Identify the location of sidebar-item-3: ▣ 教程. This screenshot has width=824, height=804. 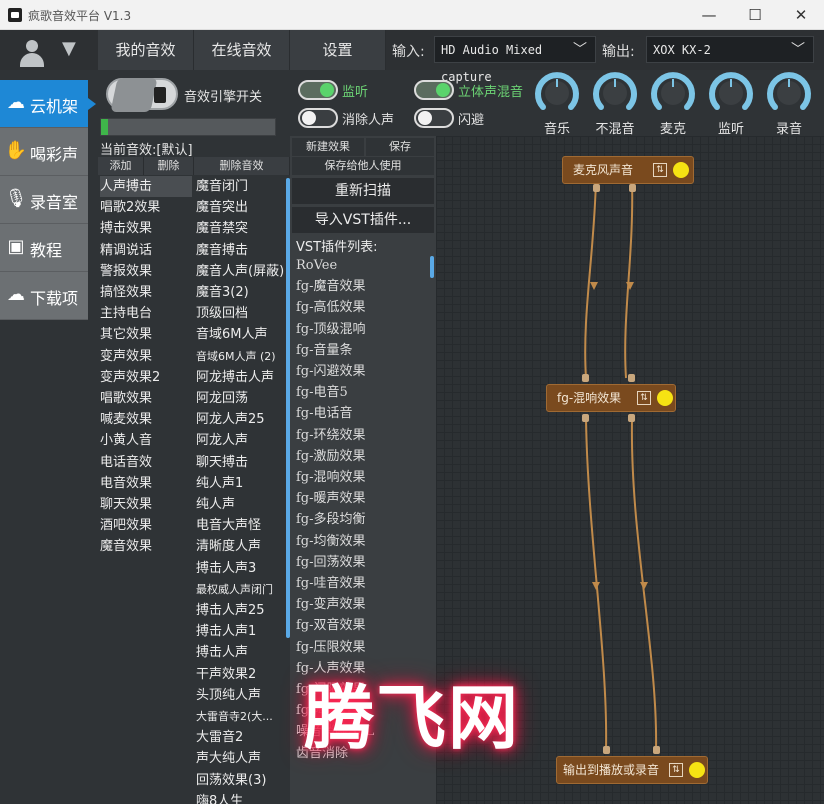
(44, 248).